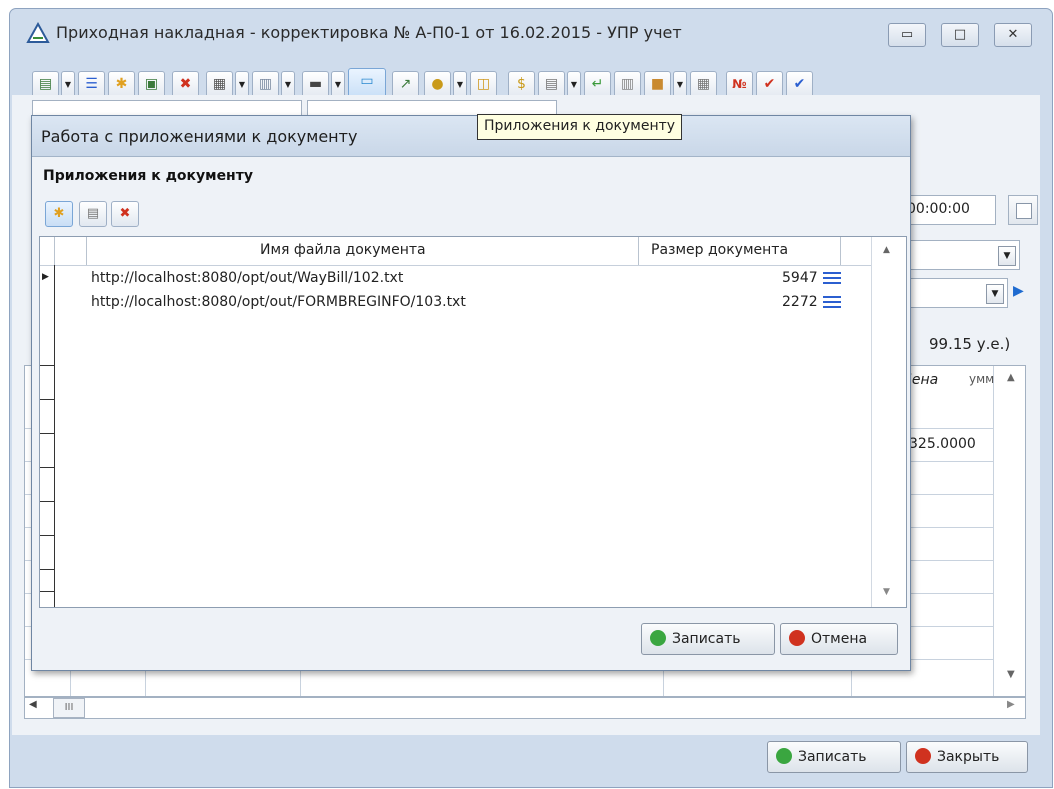 This screenshot has height=789, width=1054. I want to click on calendar-icon, so click(1024, 211).